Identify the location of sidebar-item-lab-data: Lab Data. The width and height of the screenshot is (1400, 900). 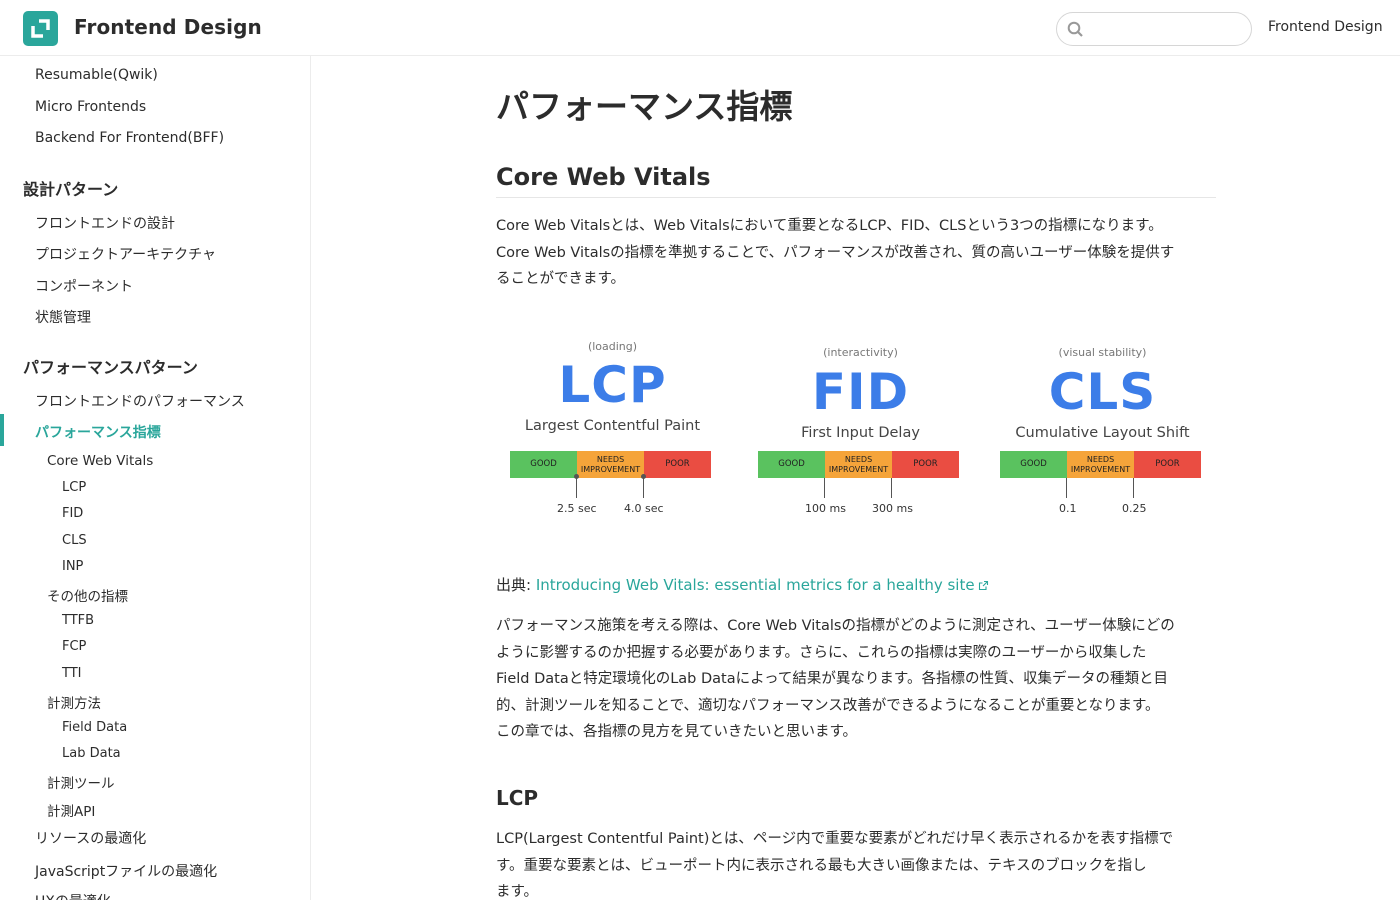
(91, 753).